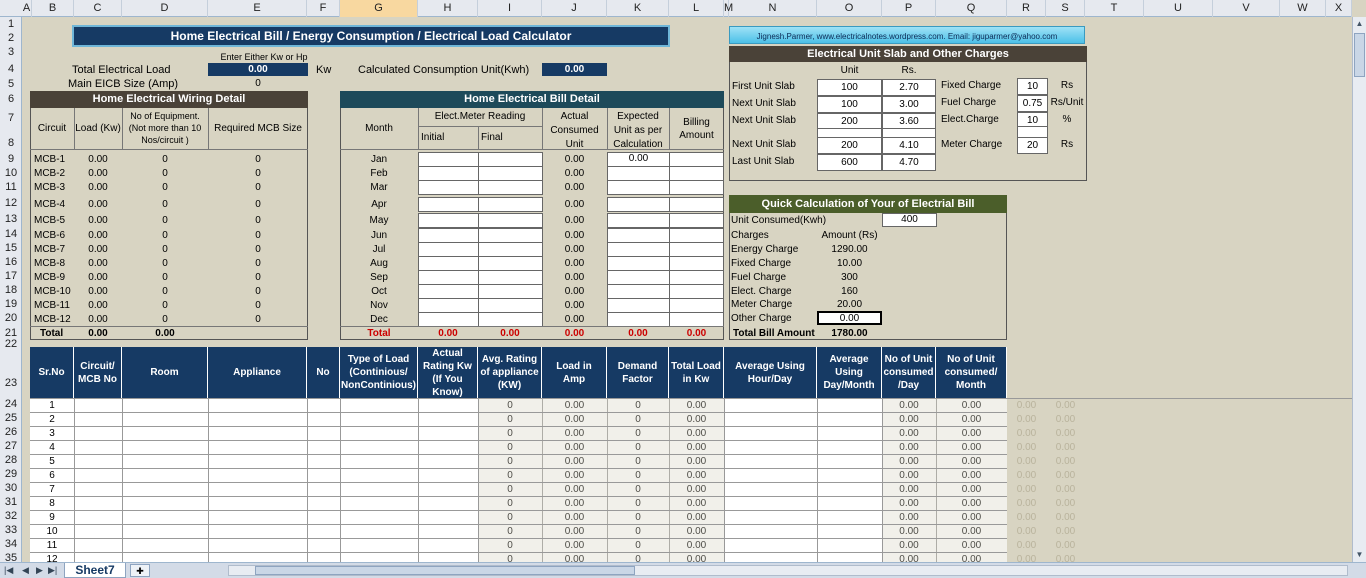 The width and height of the screenshot is (1366, 578). I want to click on row-header-16: 16, so click(11, 262).